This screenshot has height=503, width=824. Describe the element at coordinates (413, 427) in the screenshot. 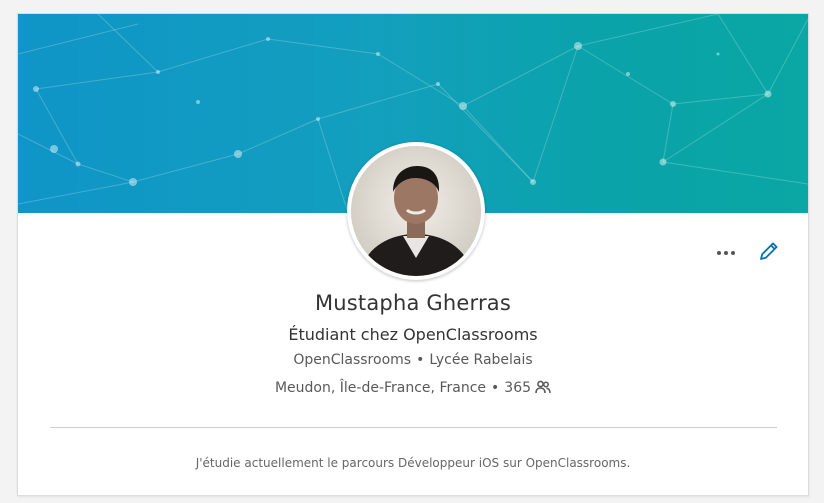

I see `divider` at that location.